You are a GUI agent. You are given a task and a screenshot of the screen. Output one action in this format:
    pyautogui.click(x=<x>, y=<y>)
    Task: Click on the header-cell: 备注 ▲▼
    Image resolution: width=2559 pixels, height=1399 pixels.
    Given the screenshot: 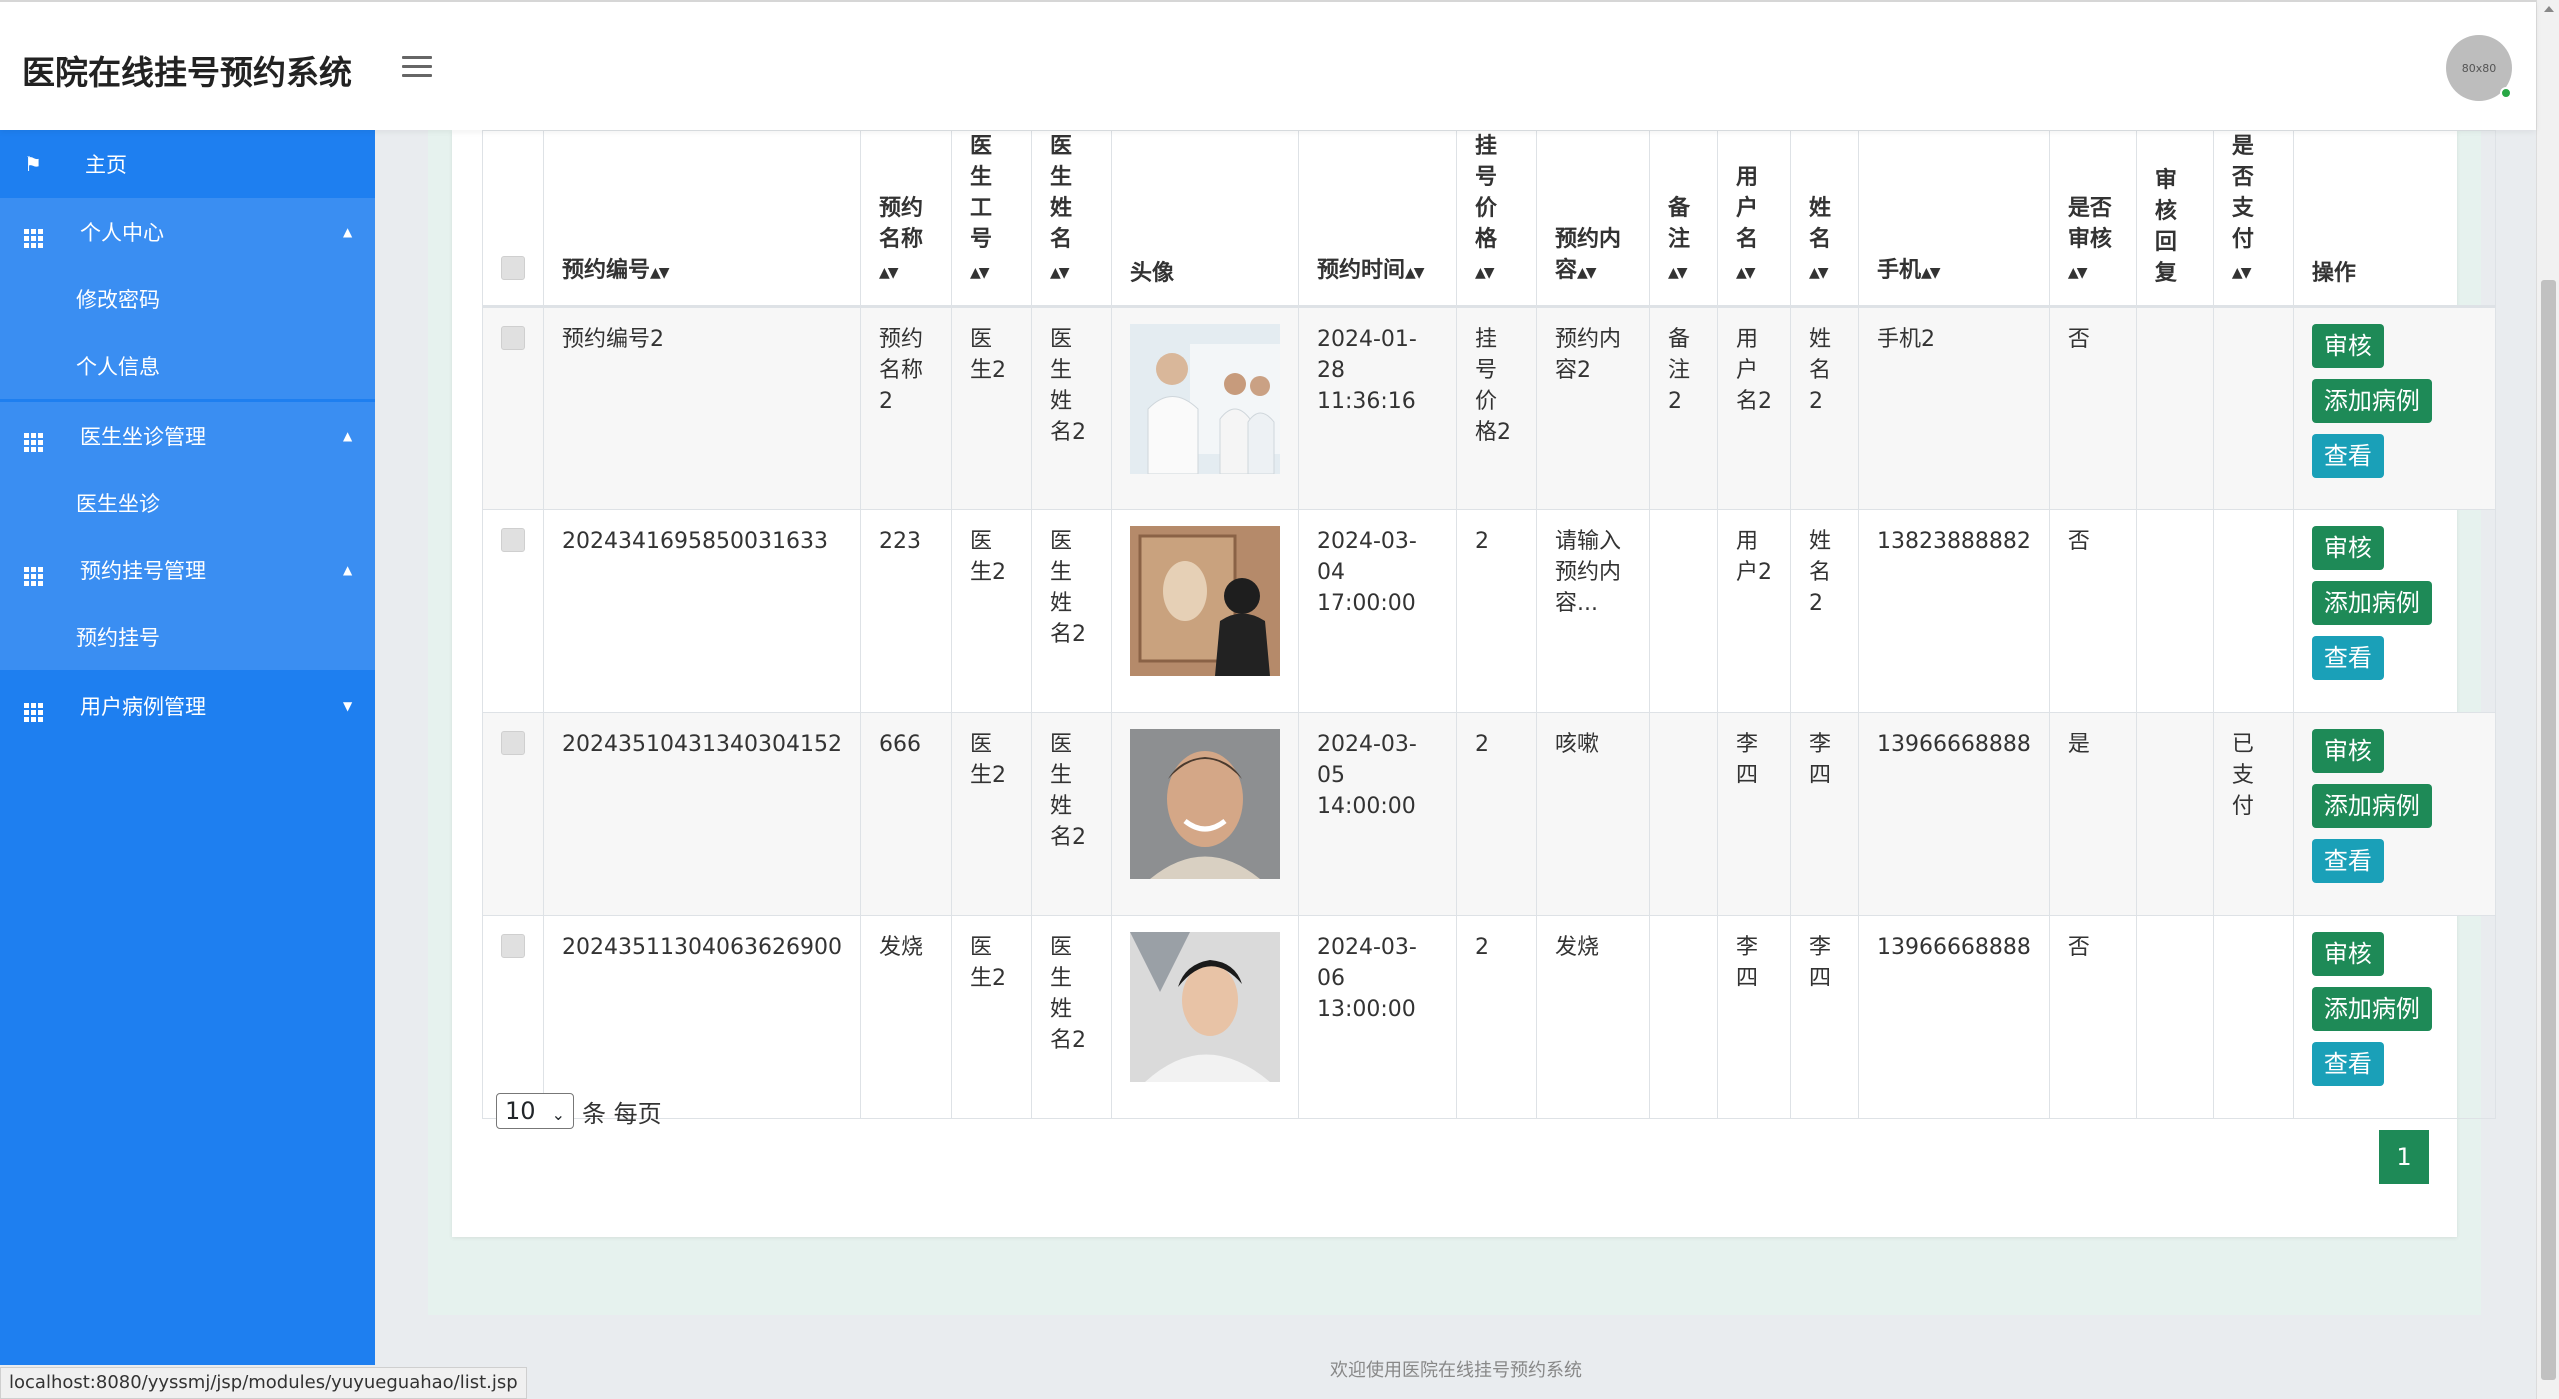 What is the action you would take?
    pyautogui.click(x=1683, y=219)
    